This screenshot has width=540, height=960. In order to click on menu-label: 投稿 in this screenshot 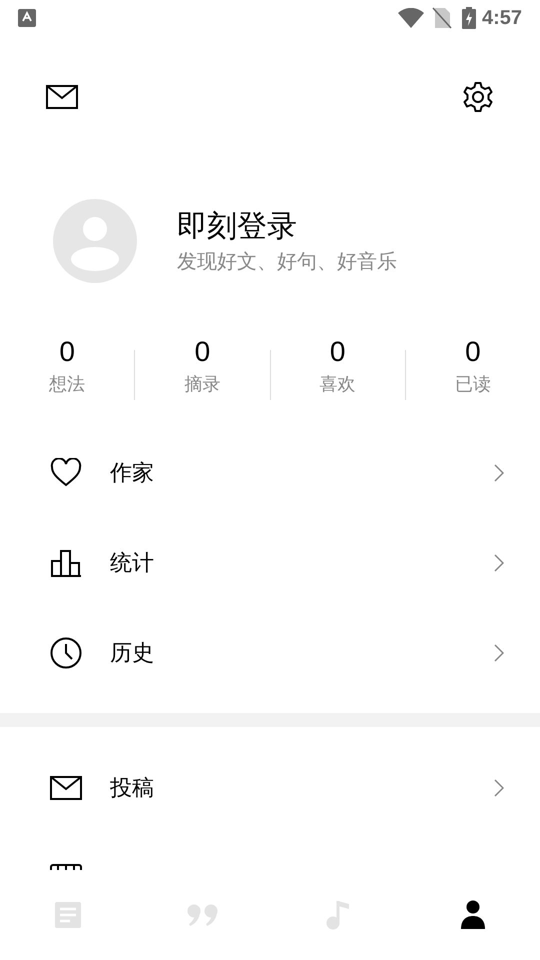, I will do `click(132, 788)`.